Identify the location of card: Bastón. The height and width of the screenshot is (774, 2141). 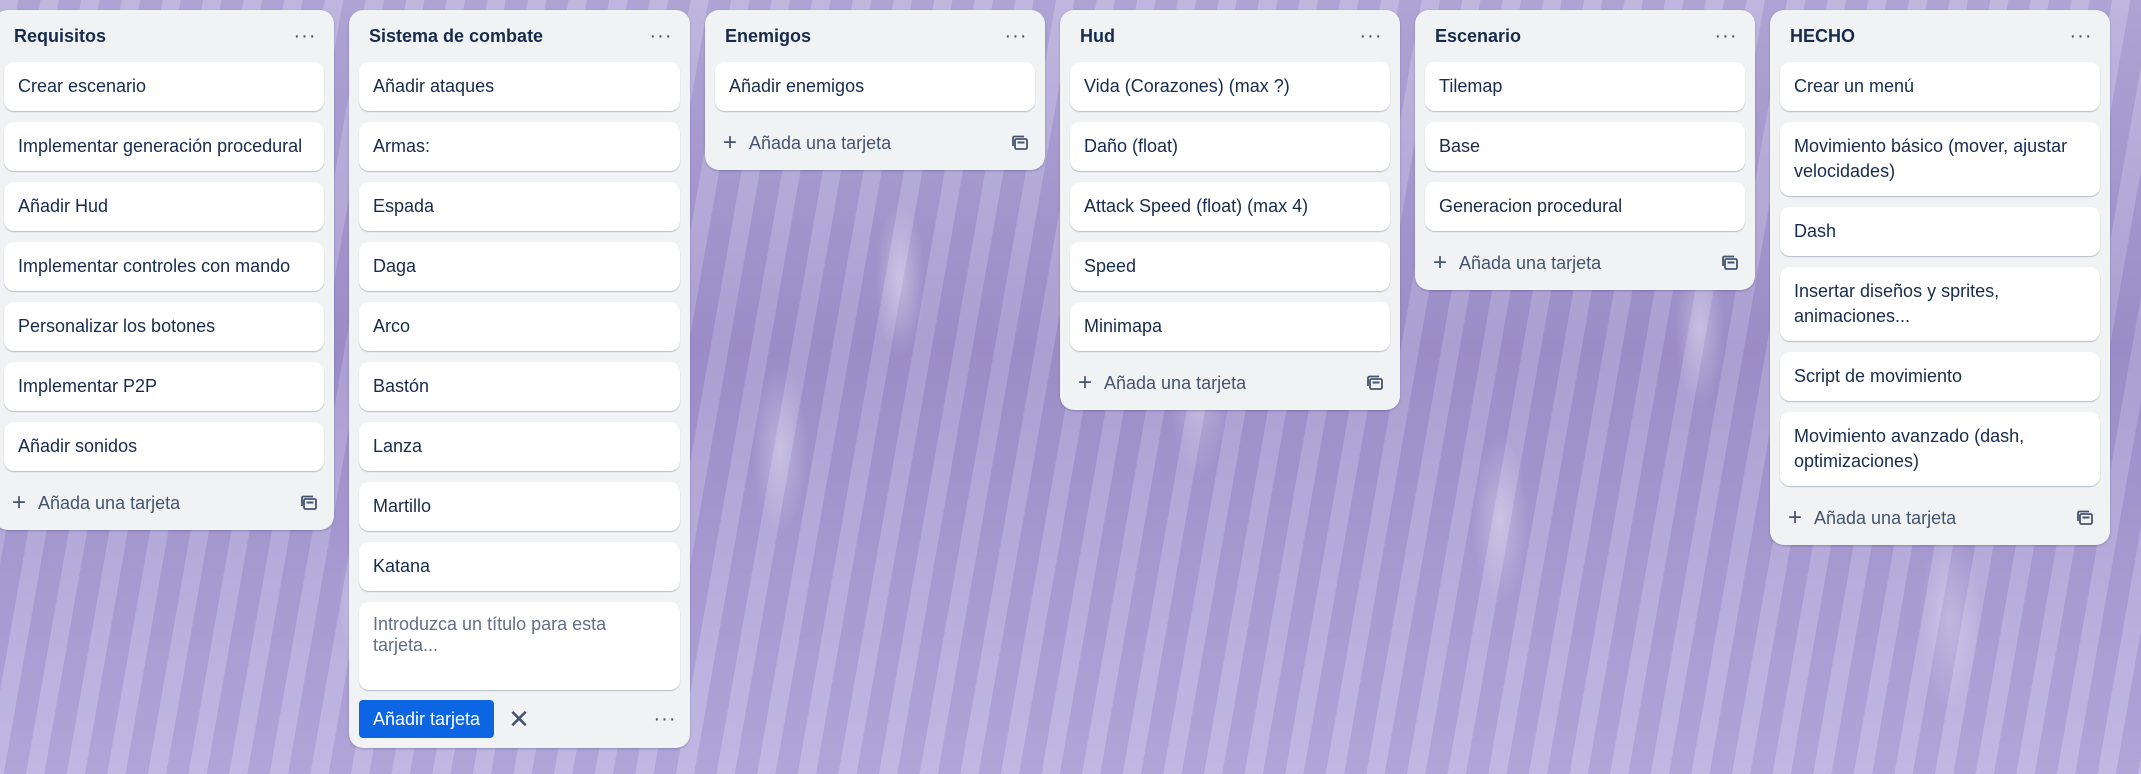
(519, 386).